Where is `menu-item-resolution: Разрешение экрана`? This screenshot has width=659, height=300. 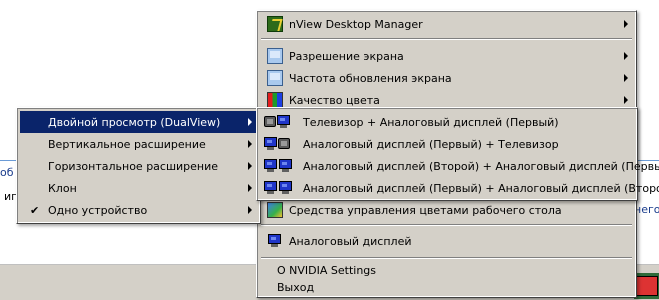
menu-item-resolution: Разрешение экрана is located at coordinates (446, 56).